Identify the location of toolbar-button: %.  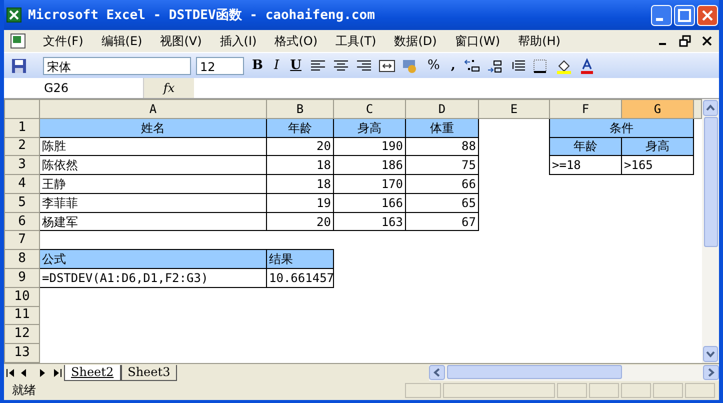
(433, 65).